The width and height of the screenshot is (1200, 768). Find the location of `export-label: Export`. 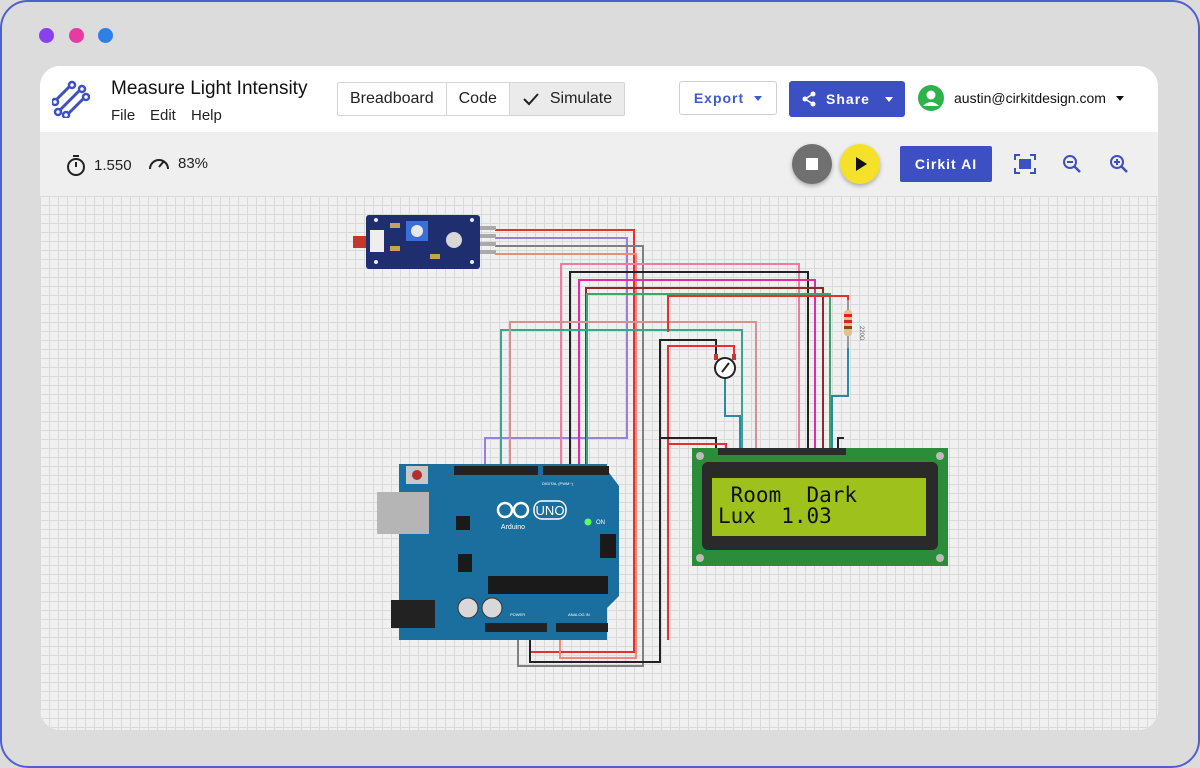

export-label: Export is located at coordinates (719, 98).